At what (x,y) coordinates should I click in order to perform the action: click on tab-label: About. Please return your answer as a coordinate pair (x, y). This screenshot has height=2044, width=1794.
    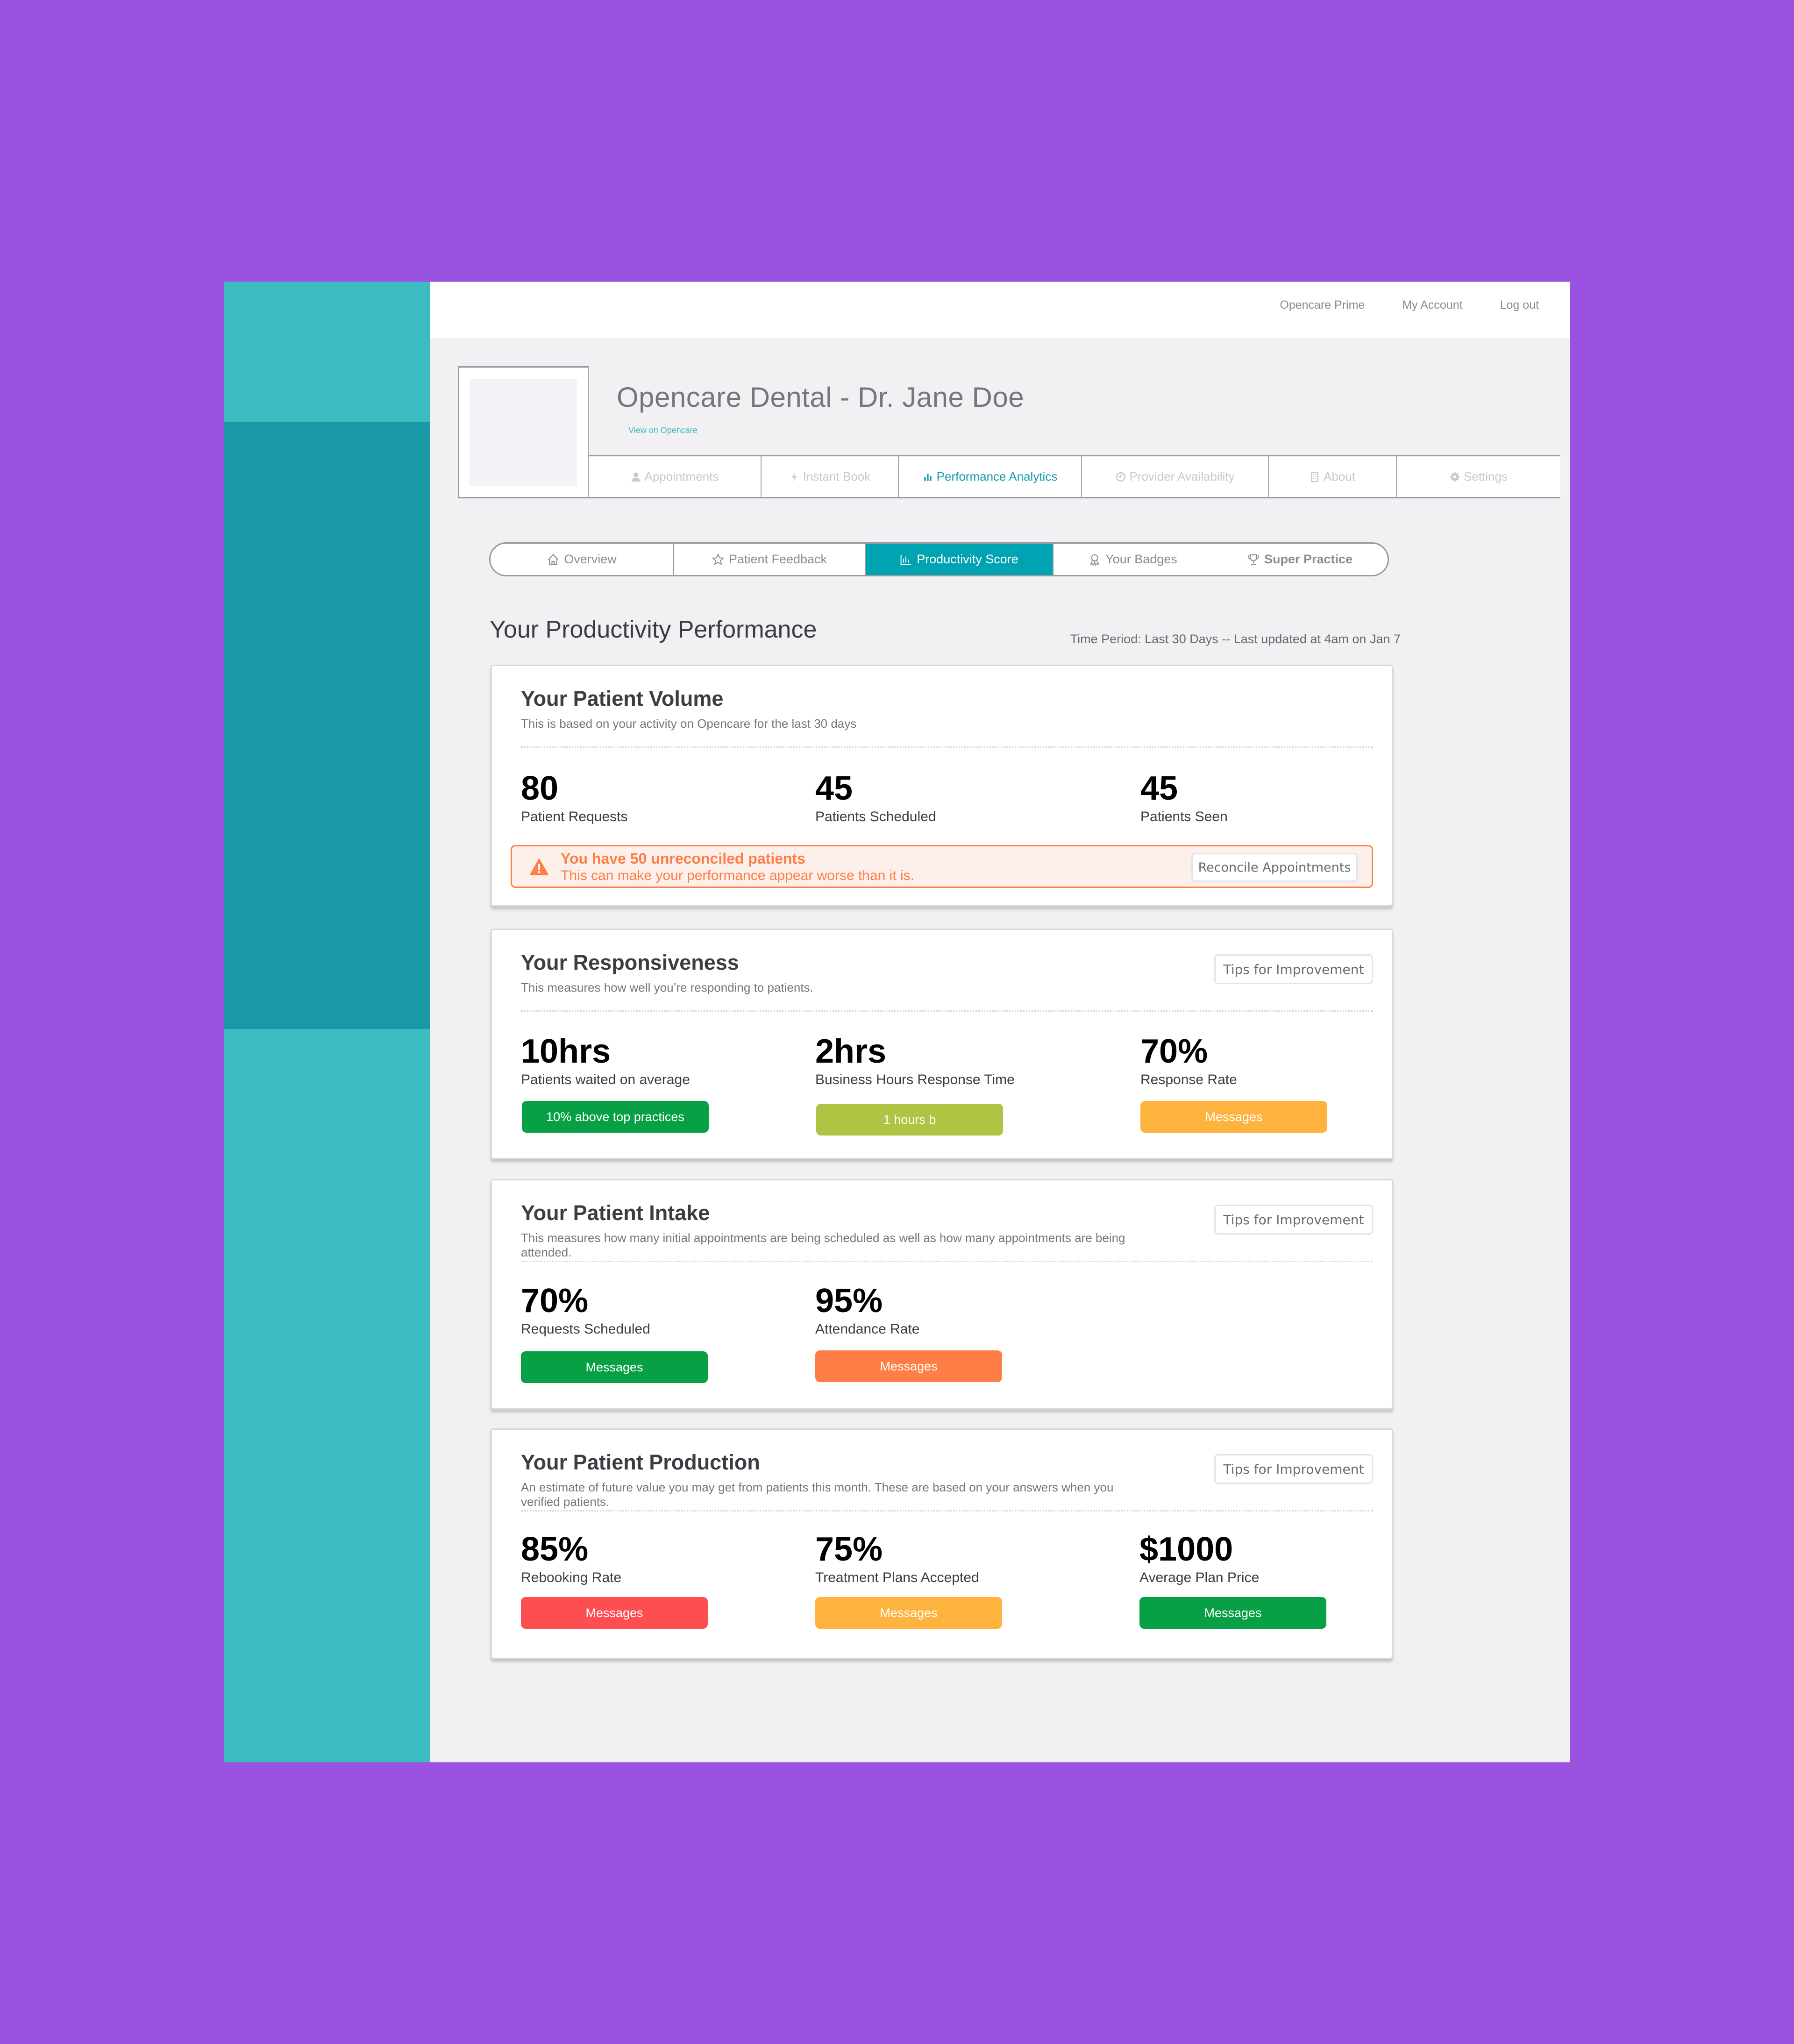
    Looking at the image, I should click on (1339, 476).